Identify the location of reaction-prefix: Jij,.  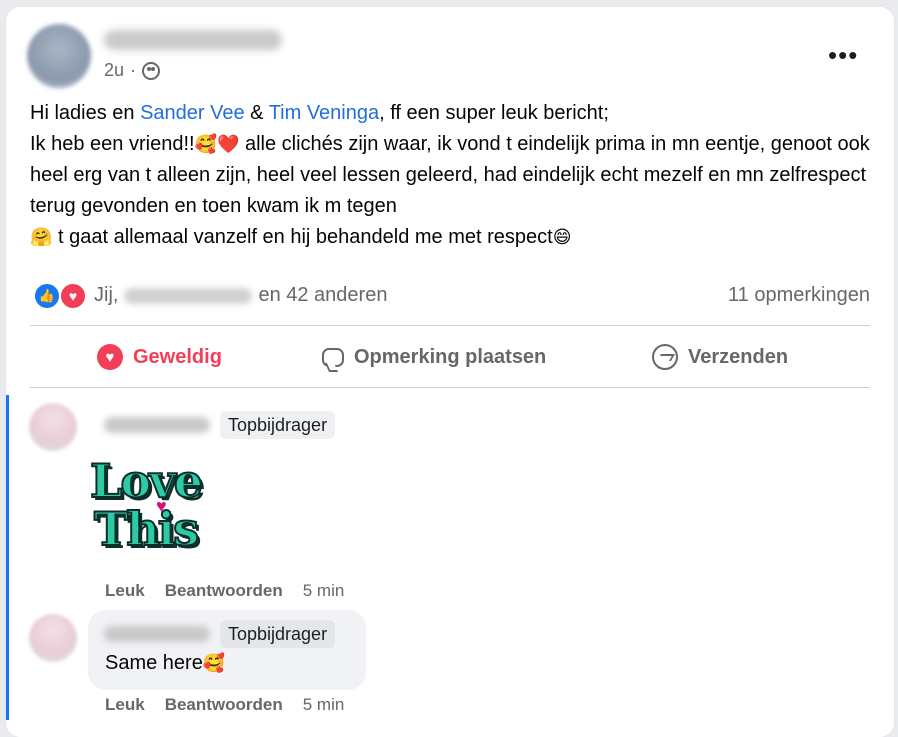
(106, 295).